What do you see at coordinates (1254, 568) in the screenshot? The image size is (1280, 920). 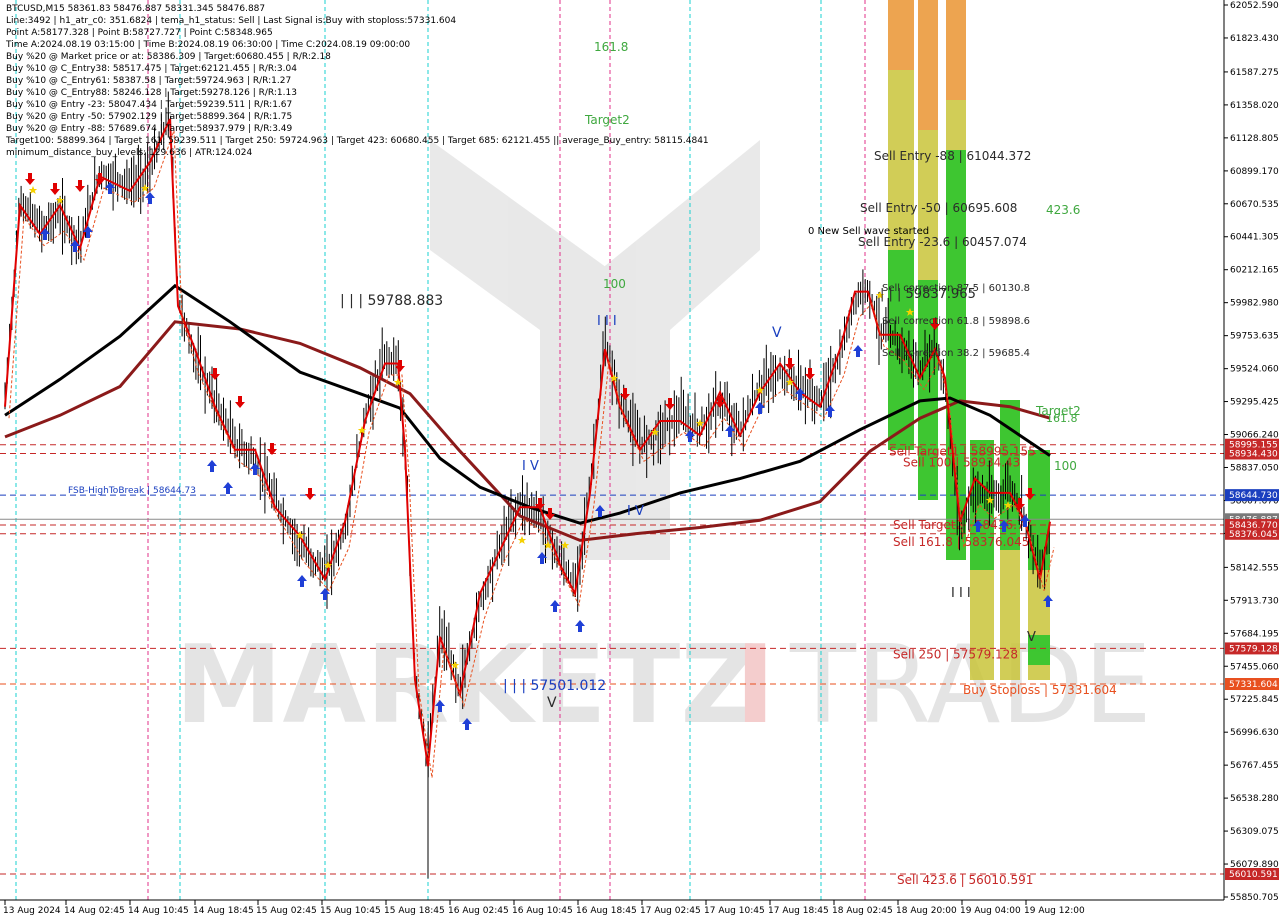 I see `y-tick-label: 58142.555` at bounding box center [1254, 568].